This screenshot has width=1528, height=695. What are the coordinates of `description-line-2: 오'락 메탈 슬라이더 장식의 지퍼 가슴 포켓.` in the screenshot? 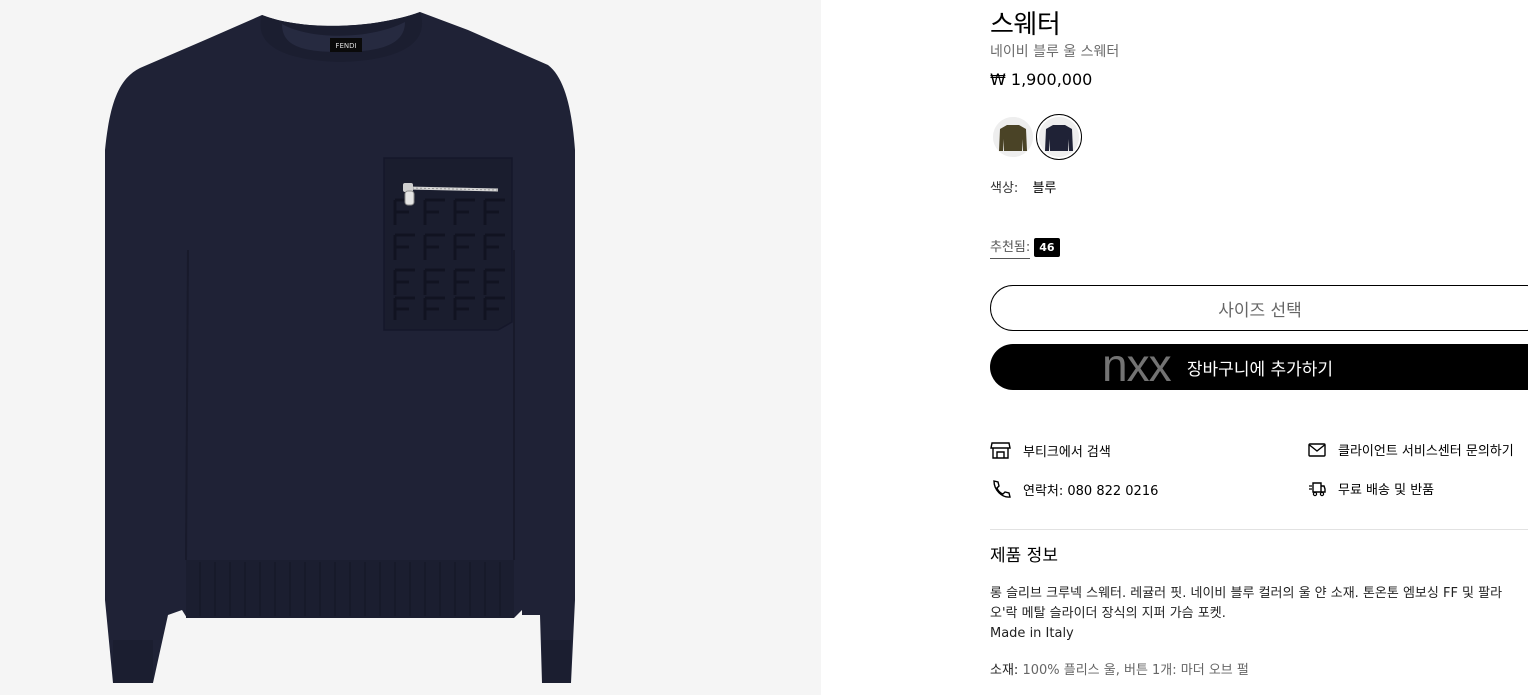 It's located at (1108, 613).